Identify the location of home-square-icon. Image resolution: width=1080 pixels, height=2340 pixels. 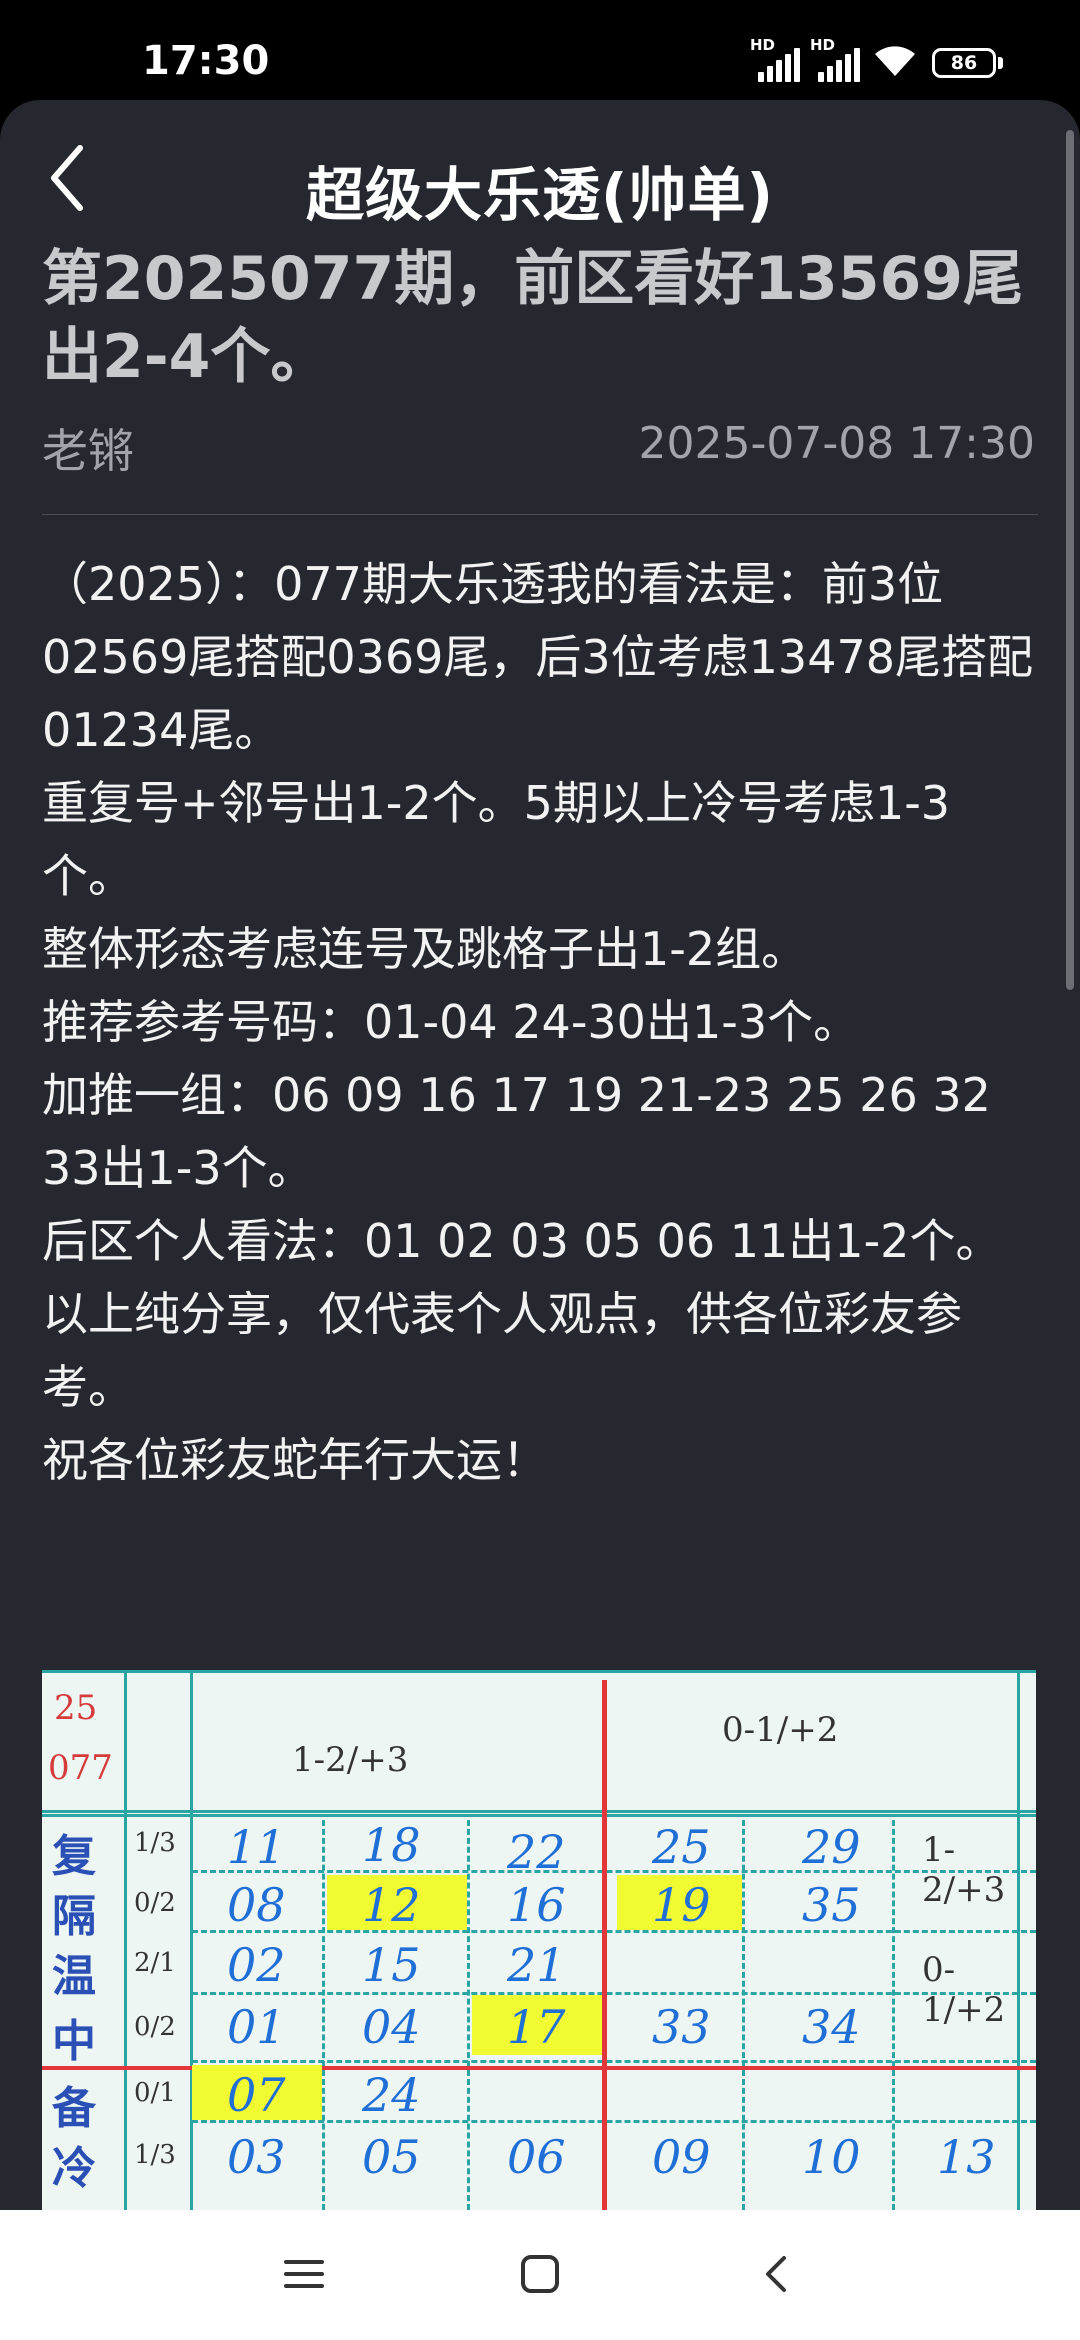
(540, 2274).